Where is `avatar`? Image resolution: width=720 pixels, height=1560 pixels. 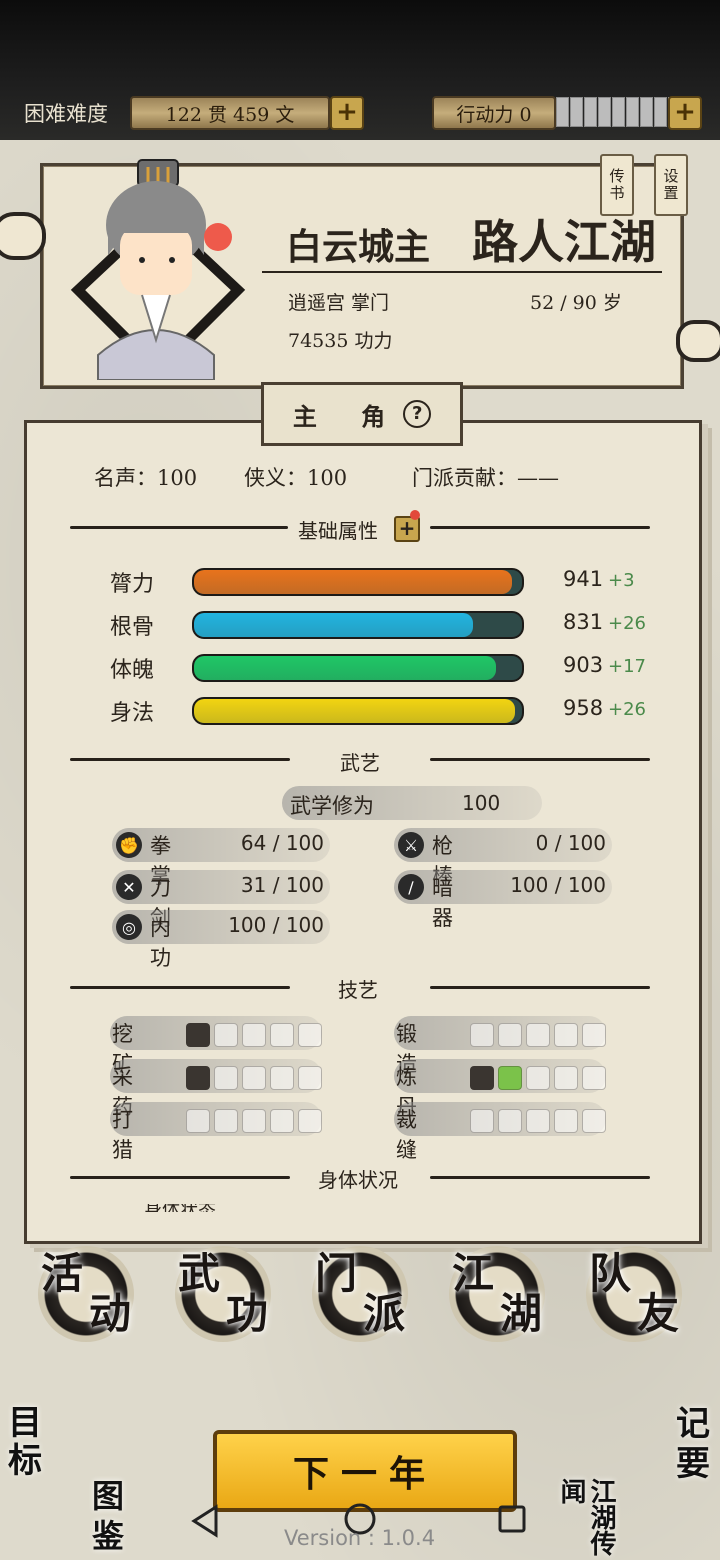 avatar is located at coordinates (158, 268).